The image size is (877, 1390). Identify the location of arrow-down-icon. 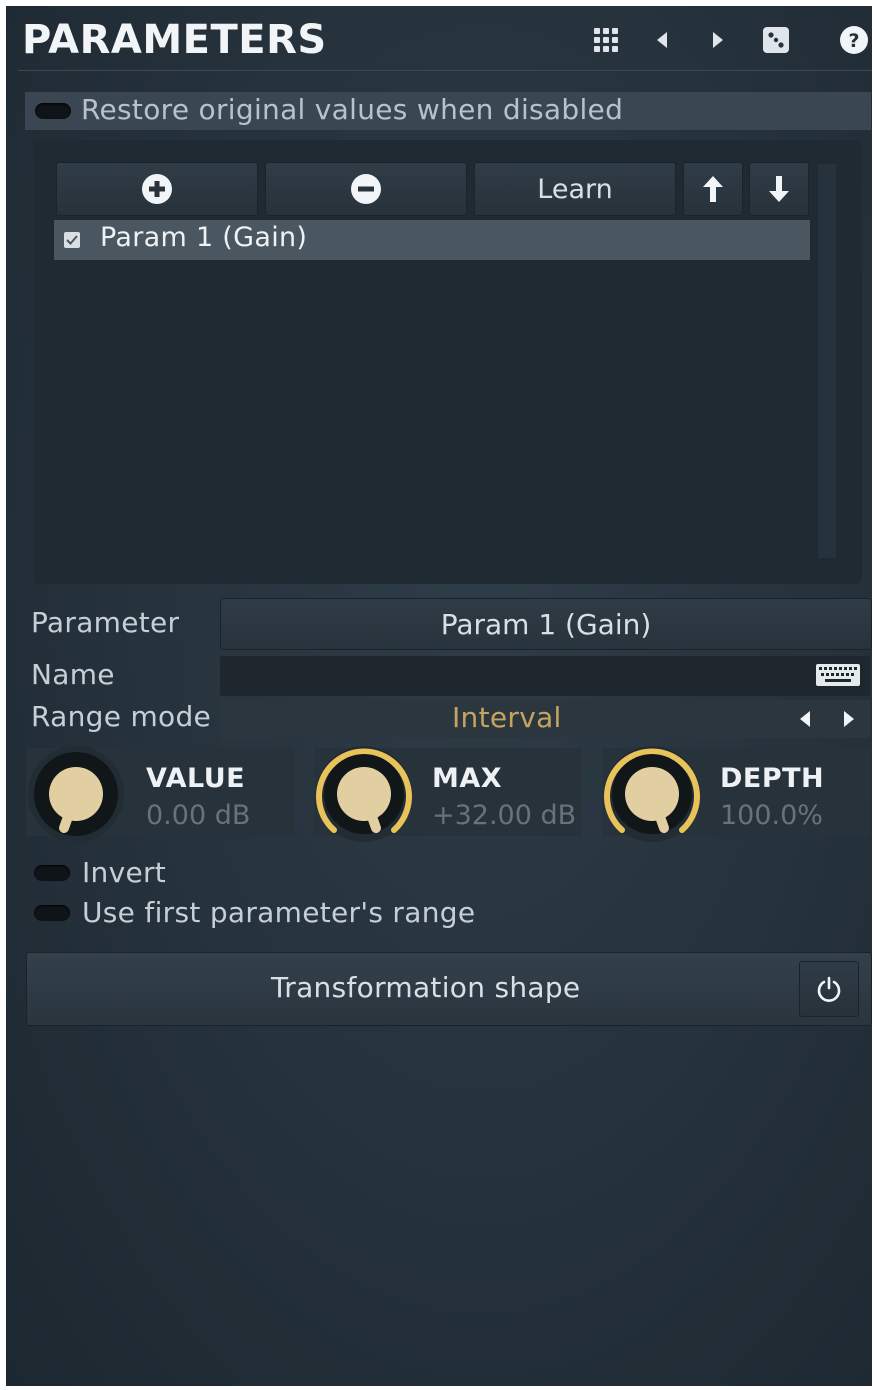
(779, 189).